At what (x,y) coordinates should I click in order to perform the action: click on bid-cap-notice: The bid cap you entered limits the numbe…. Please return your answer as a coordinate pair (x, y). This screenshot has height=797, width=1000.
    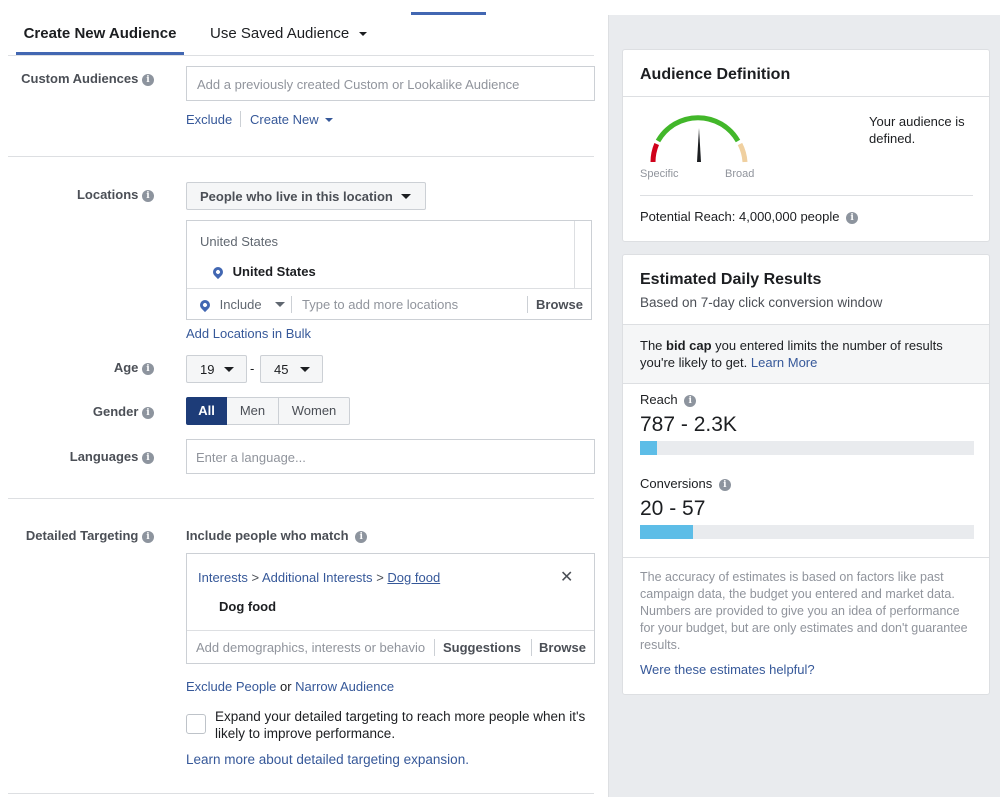
    Looking at the image, I should click on (806, 354).